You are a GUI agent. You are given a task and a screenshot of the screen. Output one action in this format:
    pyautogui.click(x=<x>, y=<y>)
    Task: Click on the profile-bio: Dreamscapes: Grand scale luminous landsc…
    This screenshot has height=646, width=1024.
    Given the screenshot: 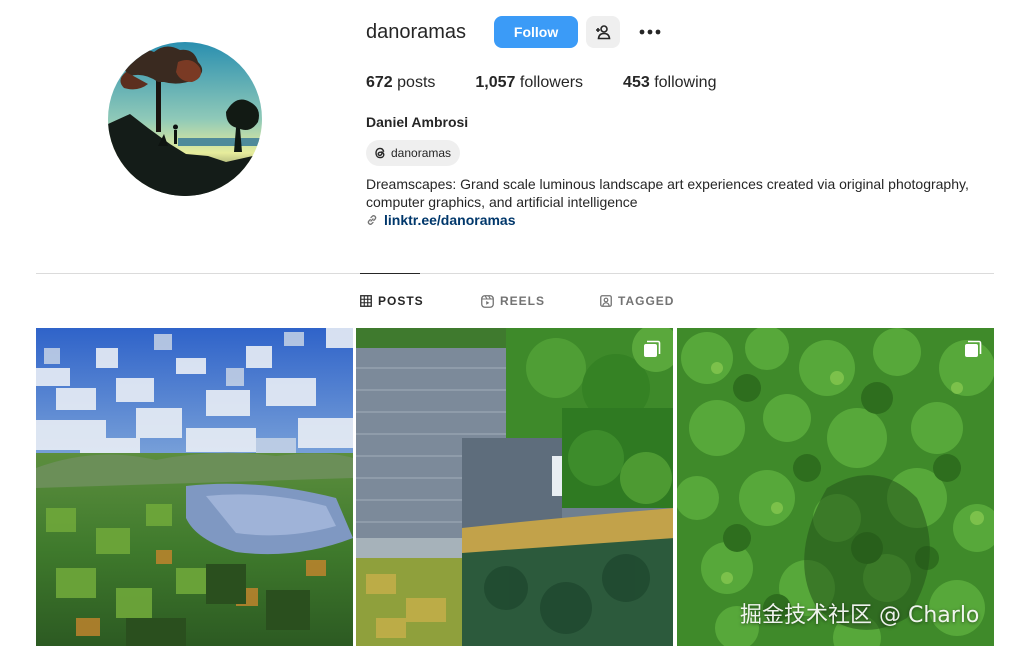 What is the action you would take?
    pyautogui.click(x=667, y=193)
    